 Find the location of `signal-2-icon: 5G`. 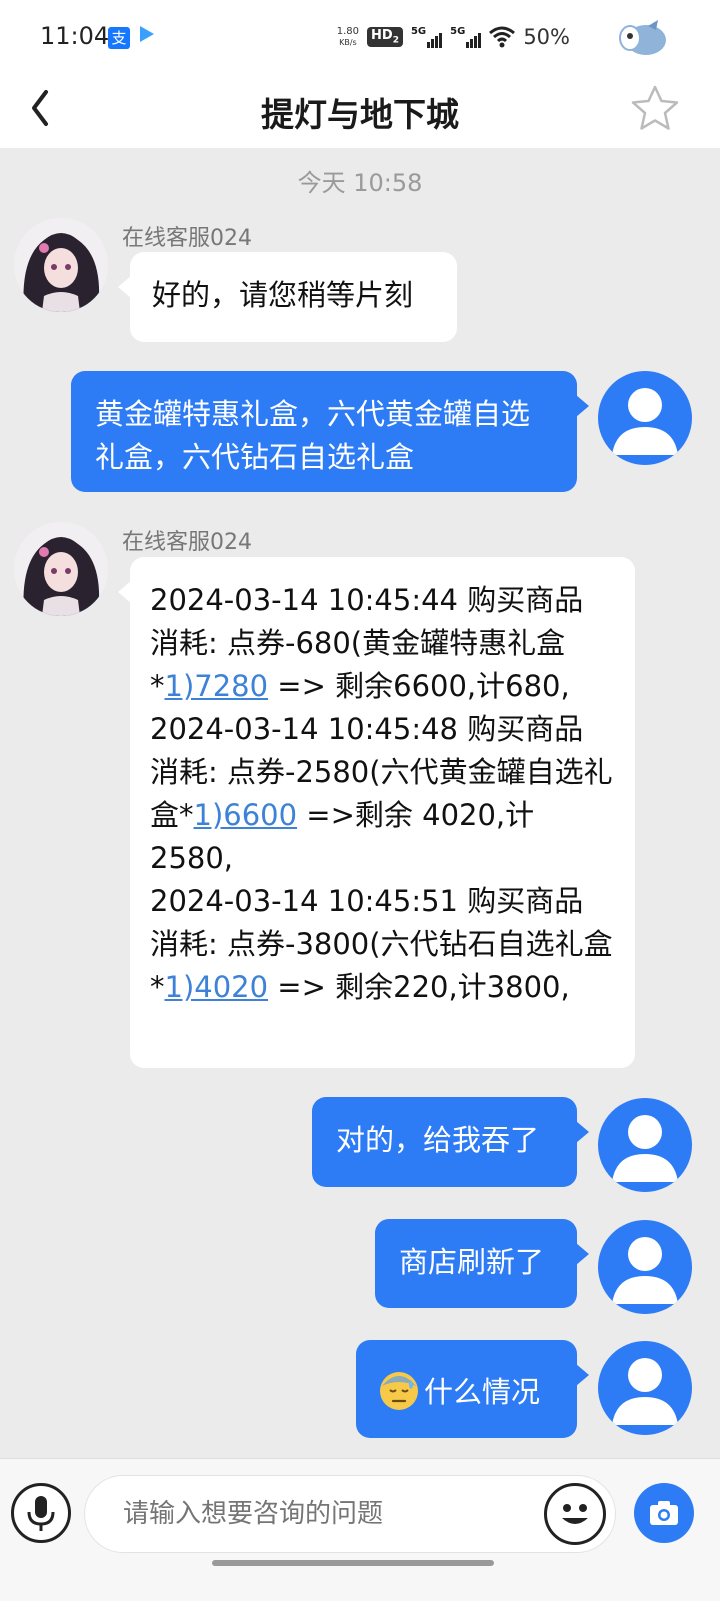

signal-2-icon: 5G is located at coordinates (466, 37).